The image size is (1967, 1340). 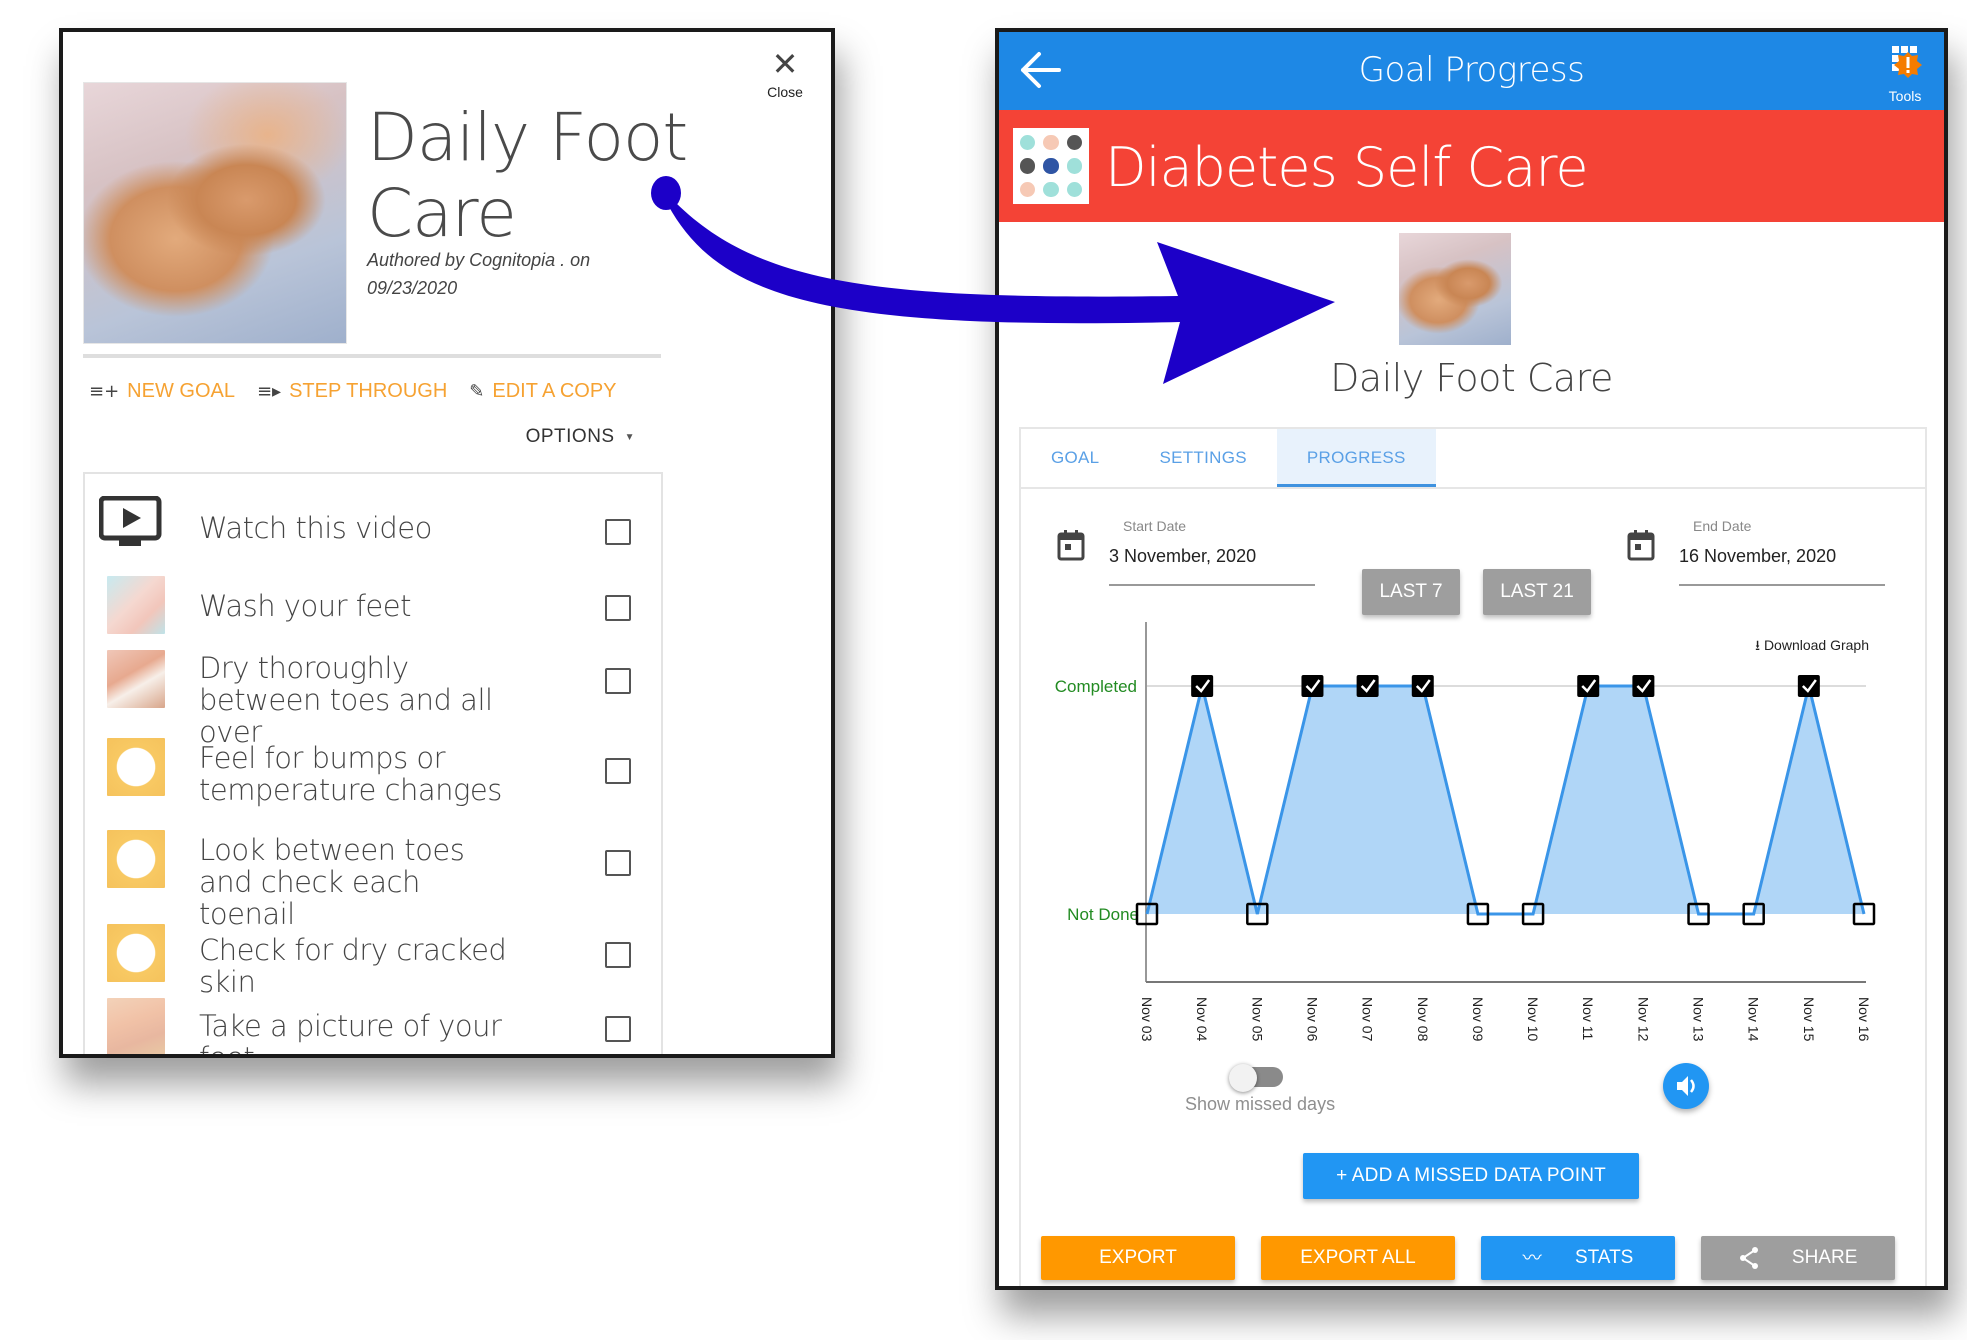 What do you see at coordinates (372, 356) in the screenshot?
I see `divider` at bounding box center [372, 356].